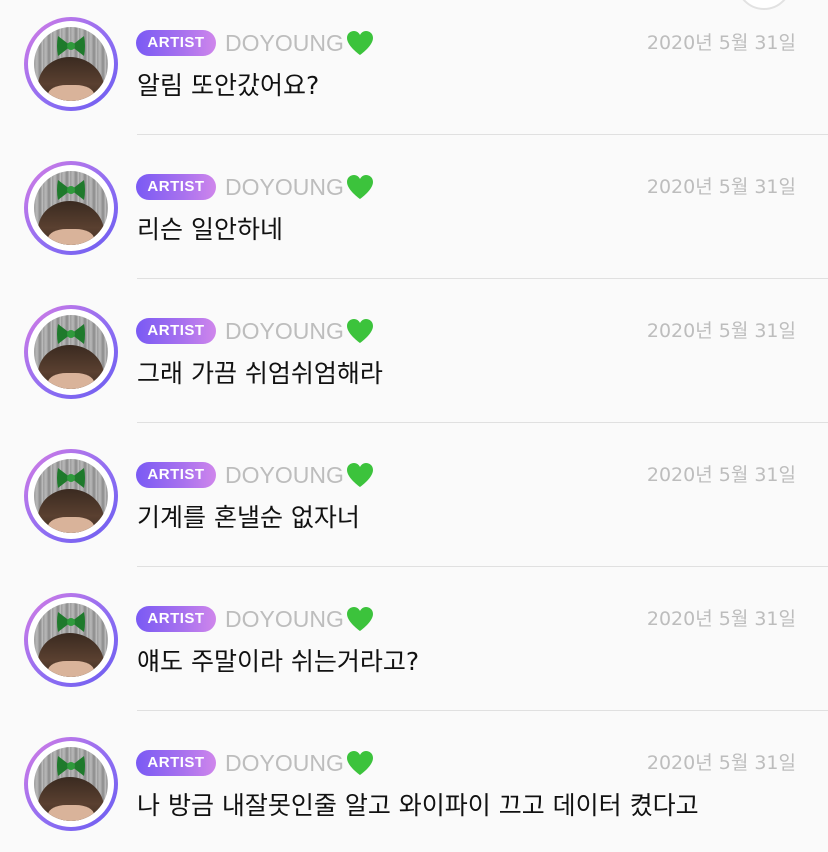 This screenshot has width=828, height=852. I want to click on message-text: 그래 가끔 쉬엄쉬엄해라, so click(260, 373).